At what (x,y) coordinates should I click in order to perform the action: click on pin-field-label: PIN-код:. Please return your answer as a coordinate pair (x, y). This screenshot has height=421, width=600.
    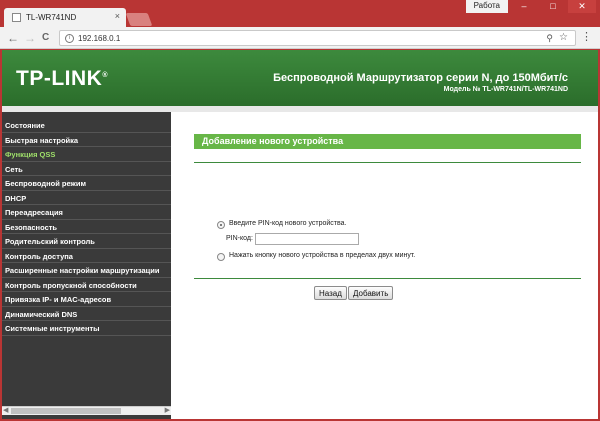
    Looking at the image, I should click on (239, 238).